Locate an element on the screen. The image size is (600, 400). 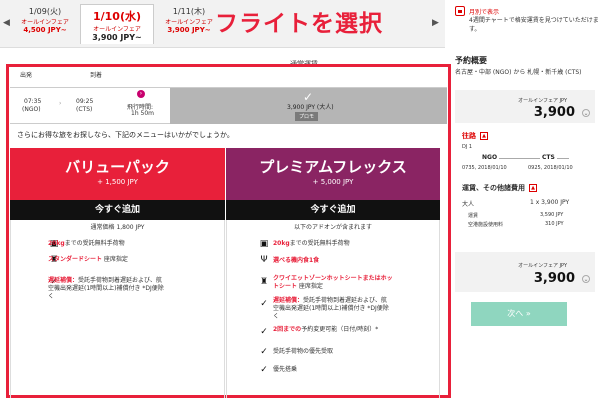
flight-number: DJ 1 is located at coordinates (467, 147).